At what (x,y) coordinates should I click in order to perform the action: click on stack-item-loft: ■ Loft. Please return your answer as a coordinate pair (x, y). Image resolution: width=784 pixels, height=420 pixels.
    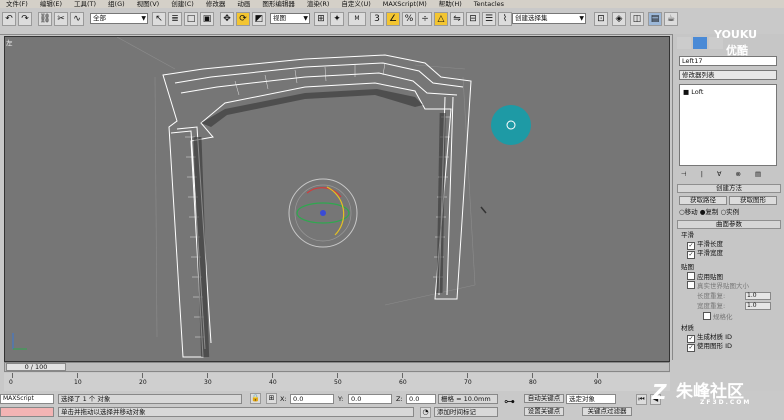
    Looking at the image, I should click on (693, 92).